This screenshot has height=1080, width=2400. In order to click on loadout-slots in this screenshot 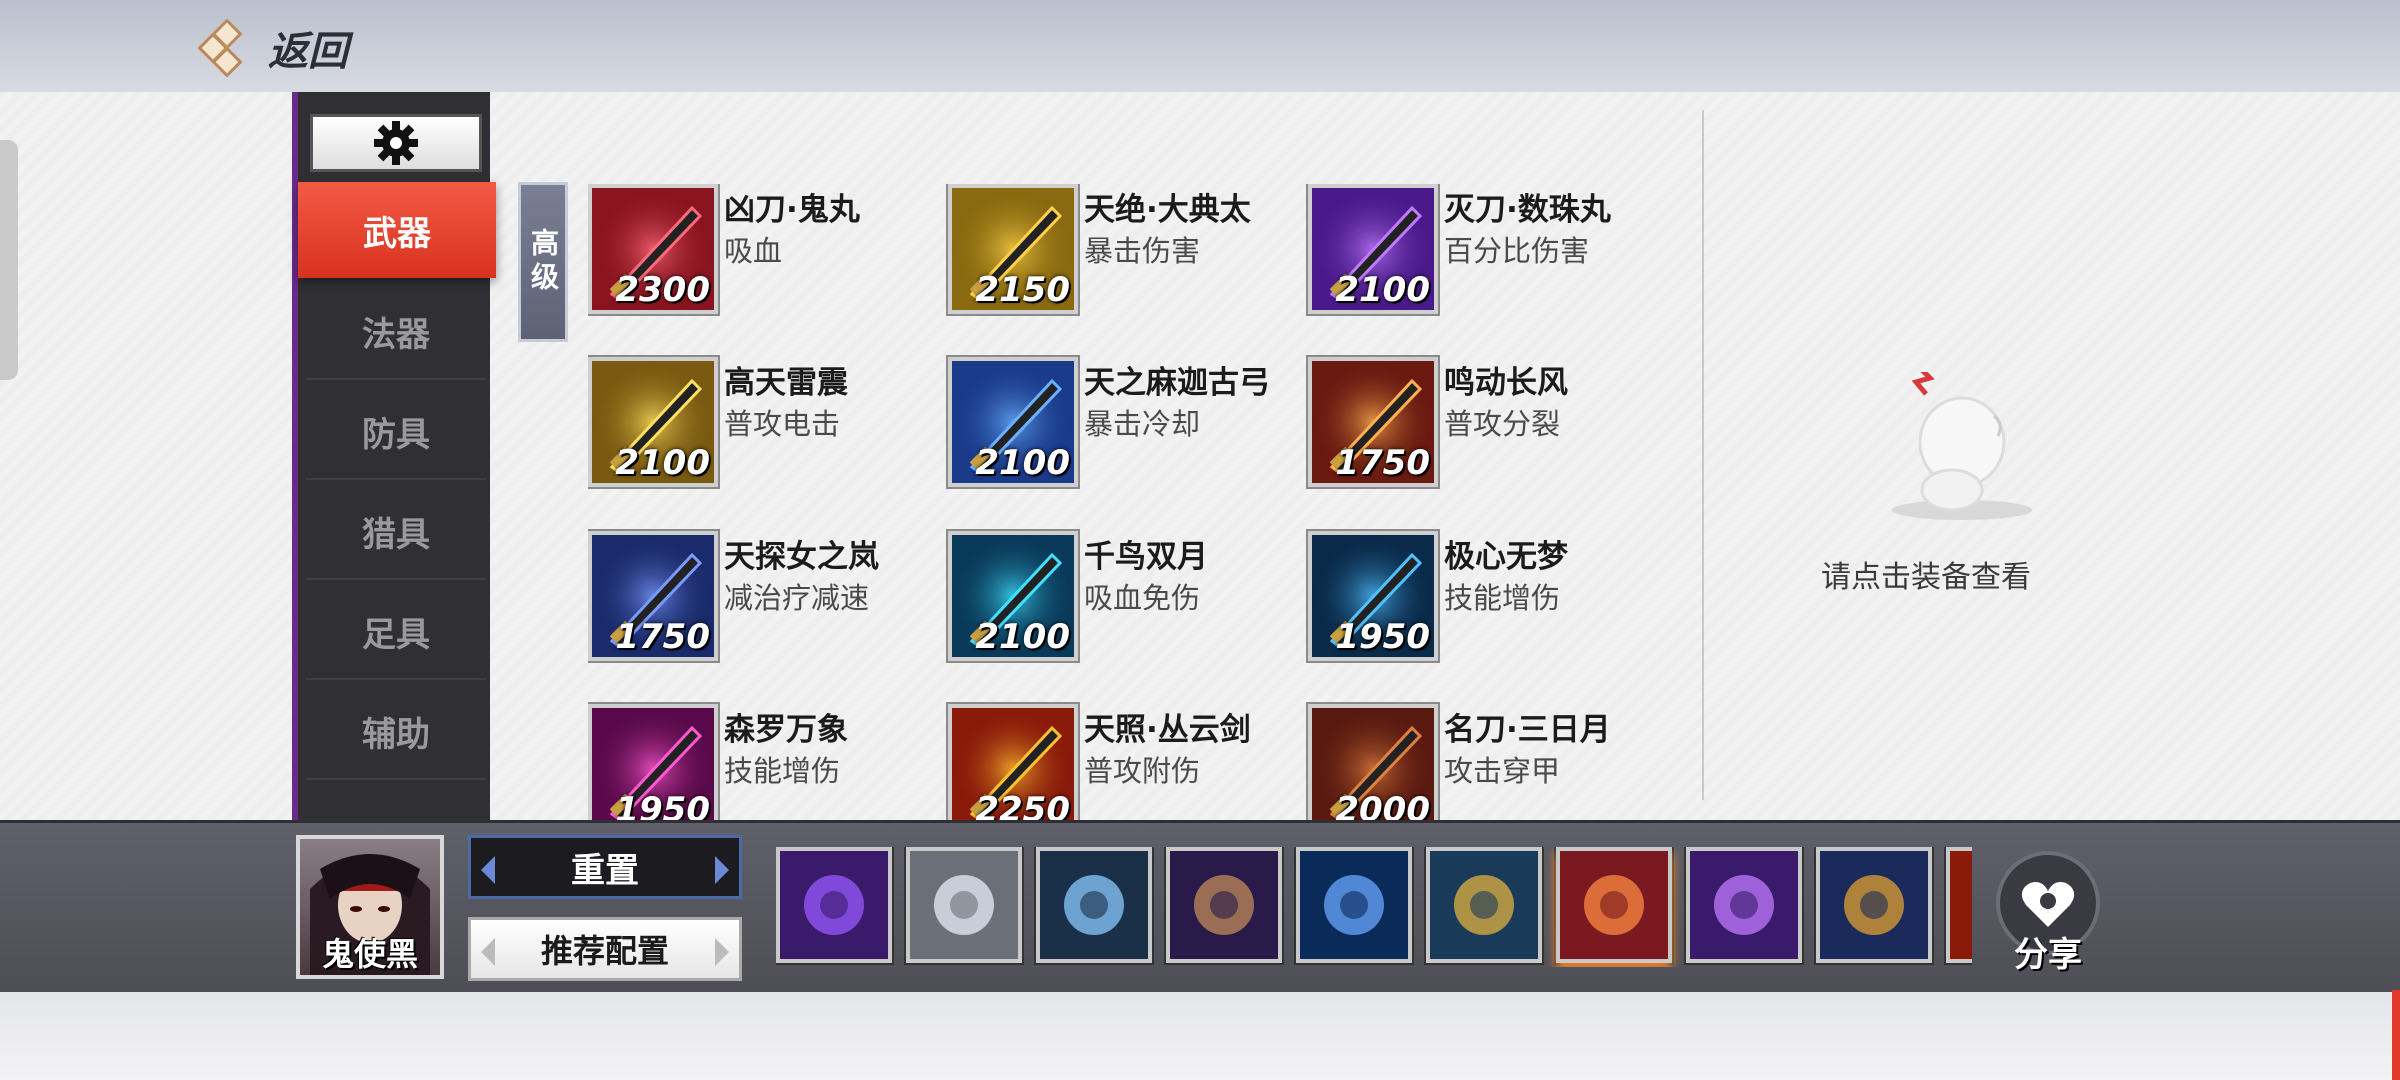, I will do `click(1374, 907)`.